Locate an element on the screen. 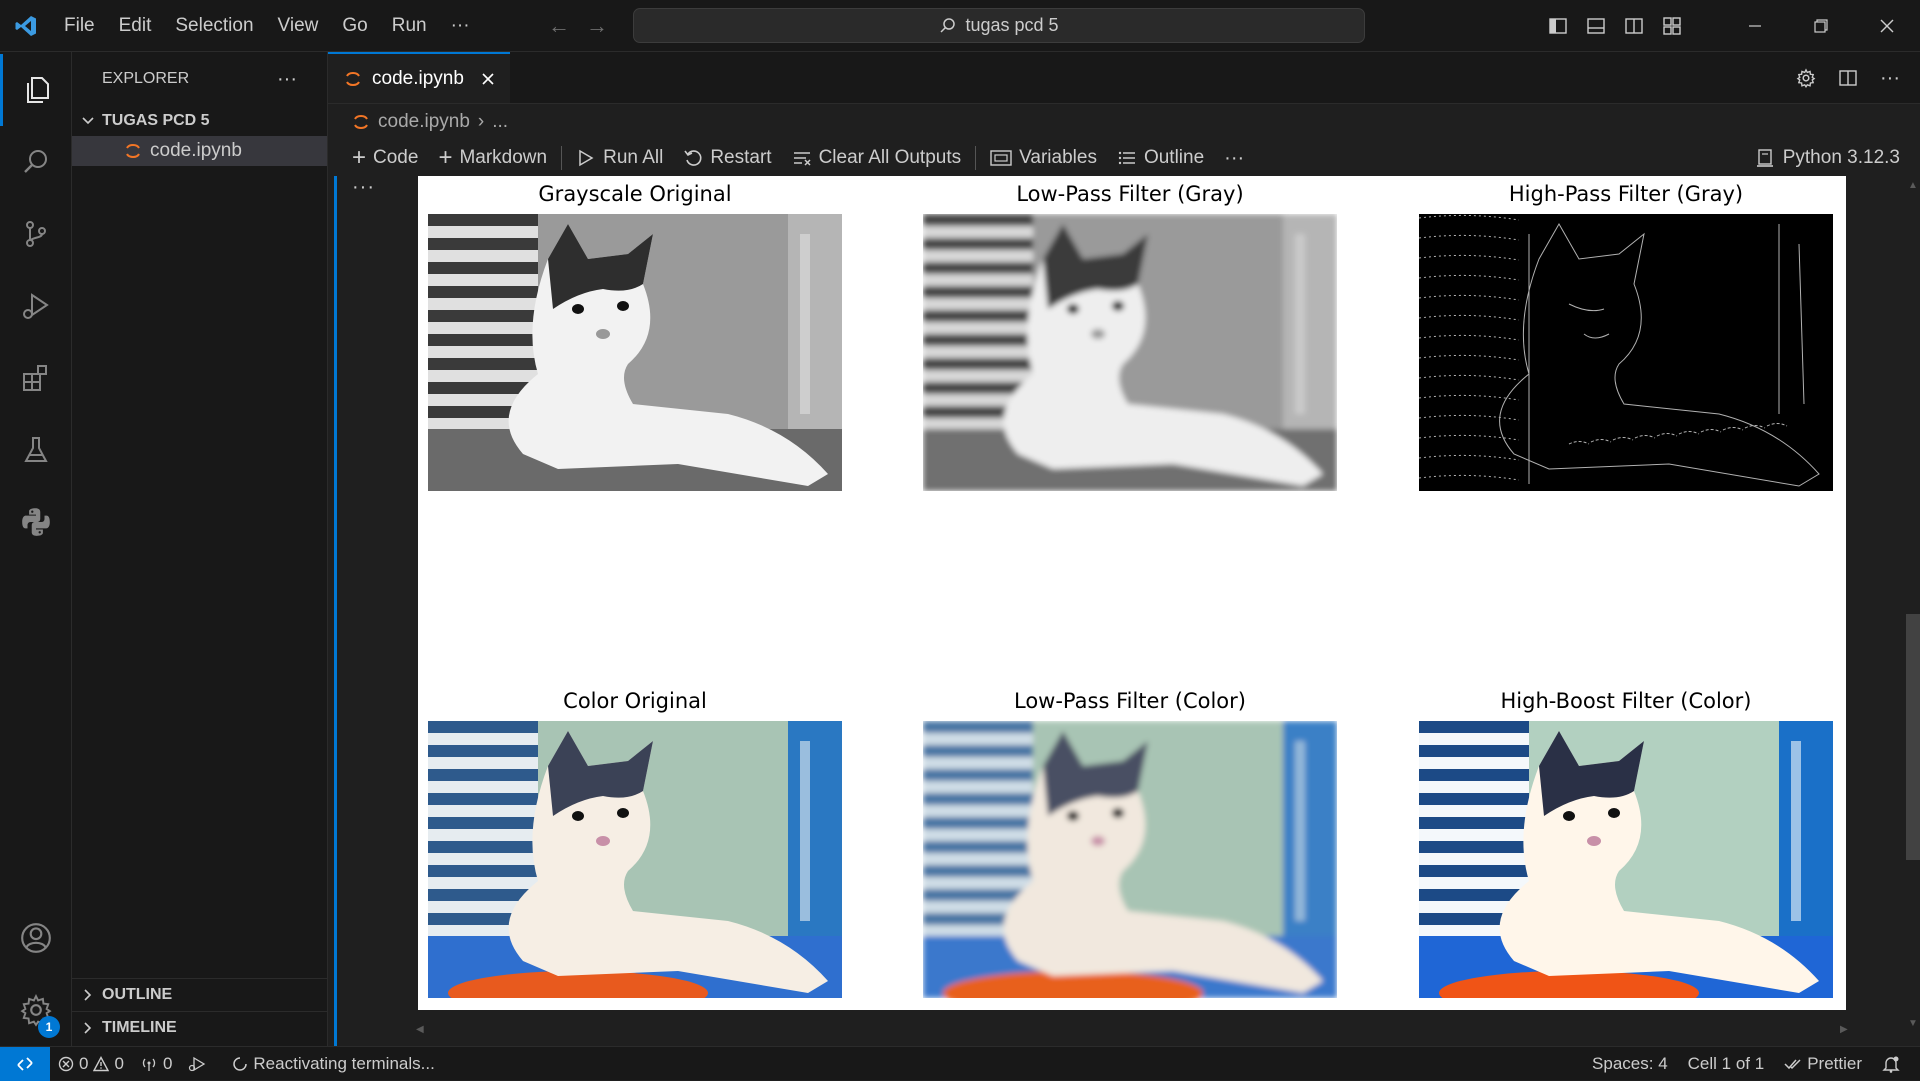  kernel-picker: Python 3.12.3 is located at coordinates (1827, 158).